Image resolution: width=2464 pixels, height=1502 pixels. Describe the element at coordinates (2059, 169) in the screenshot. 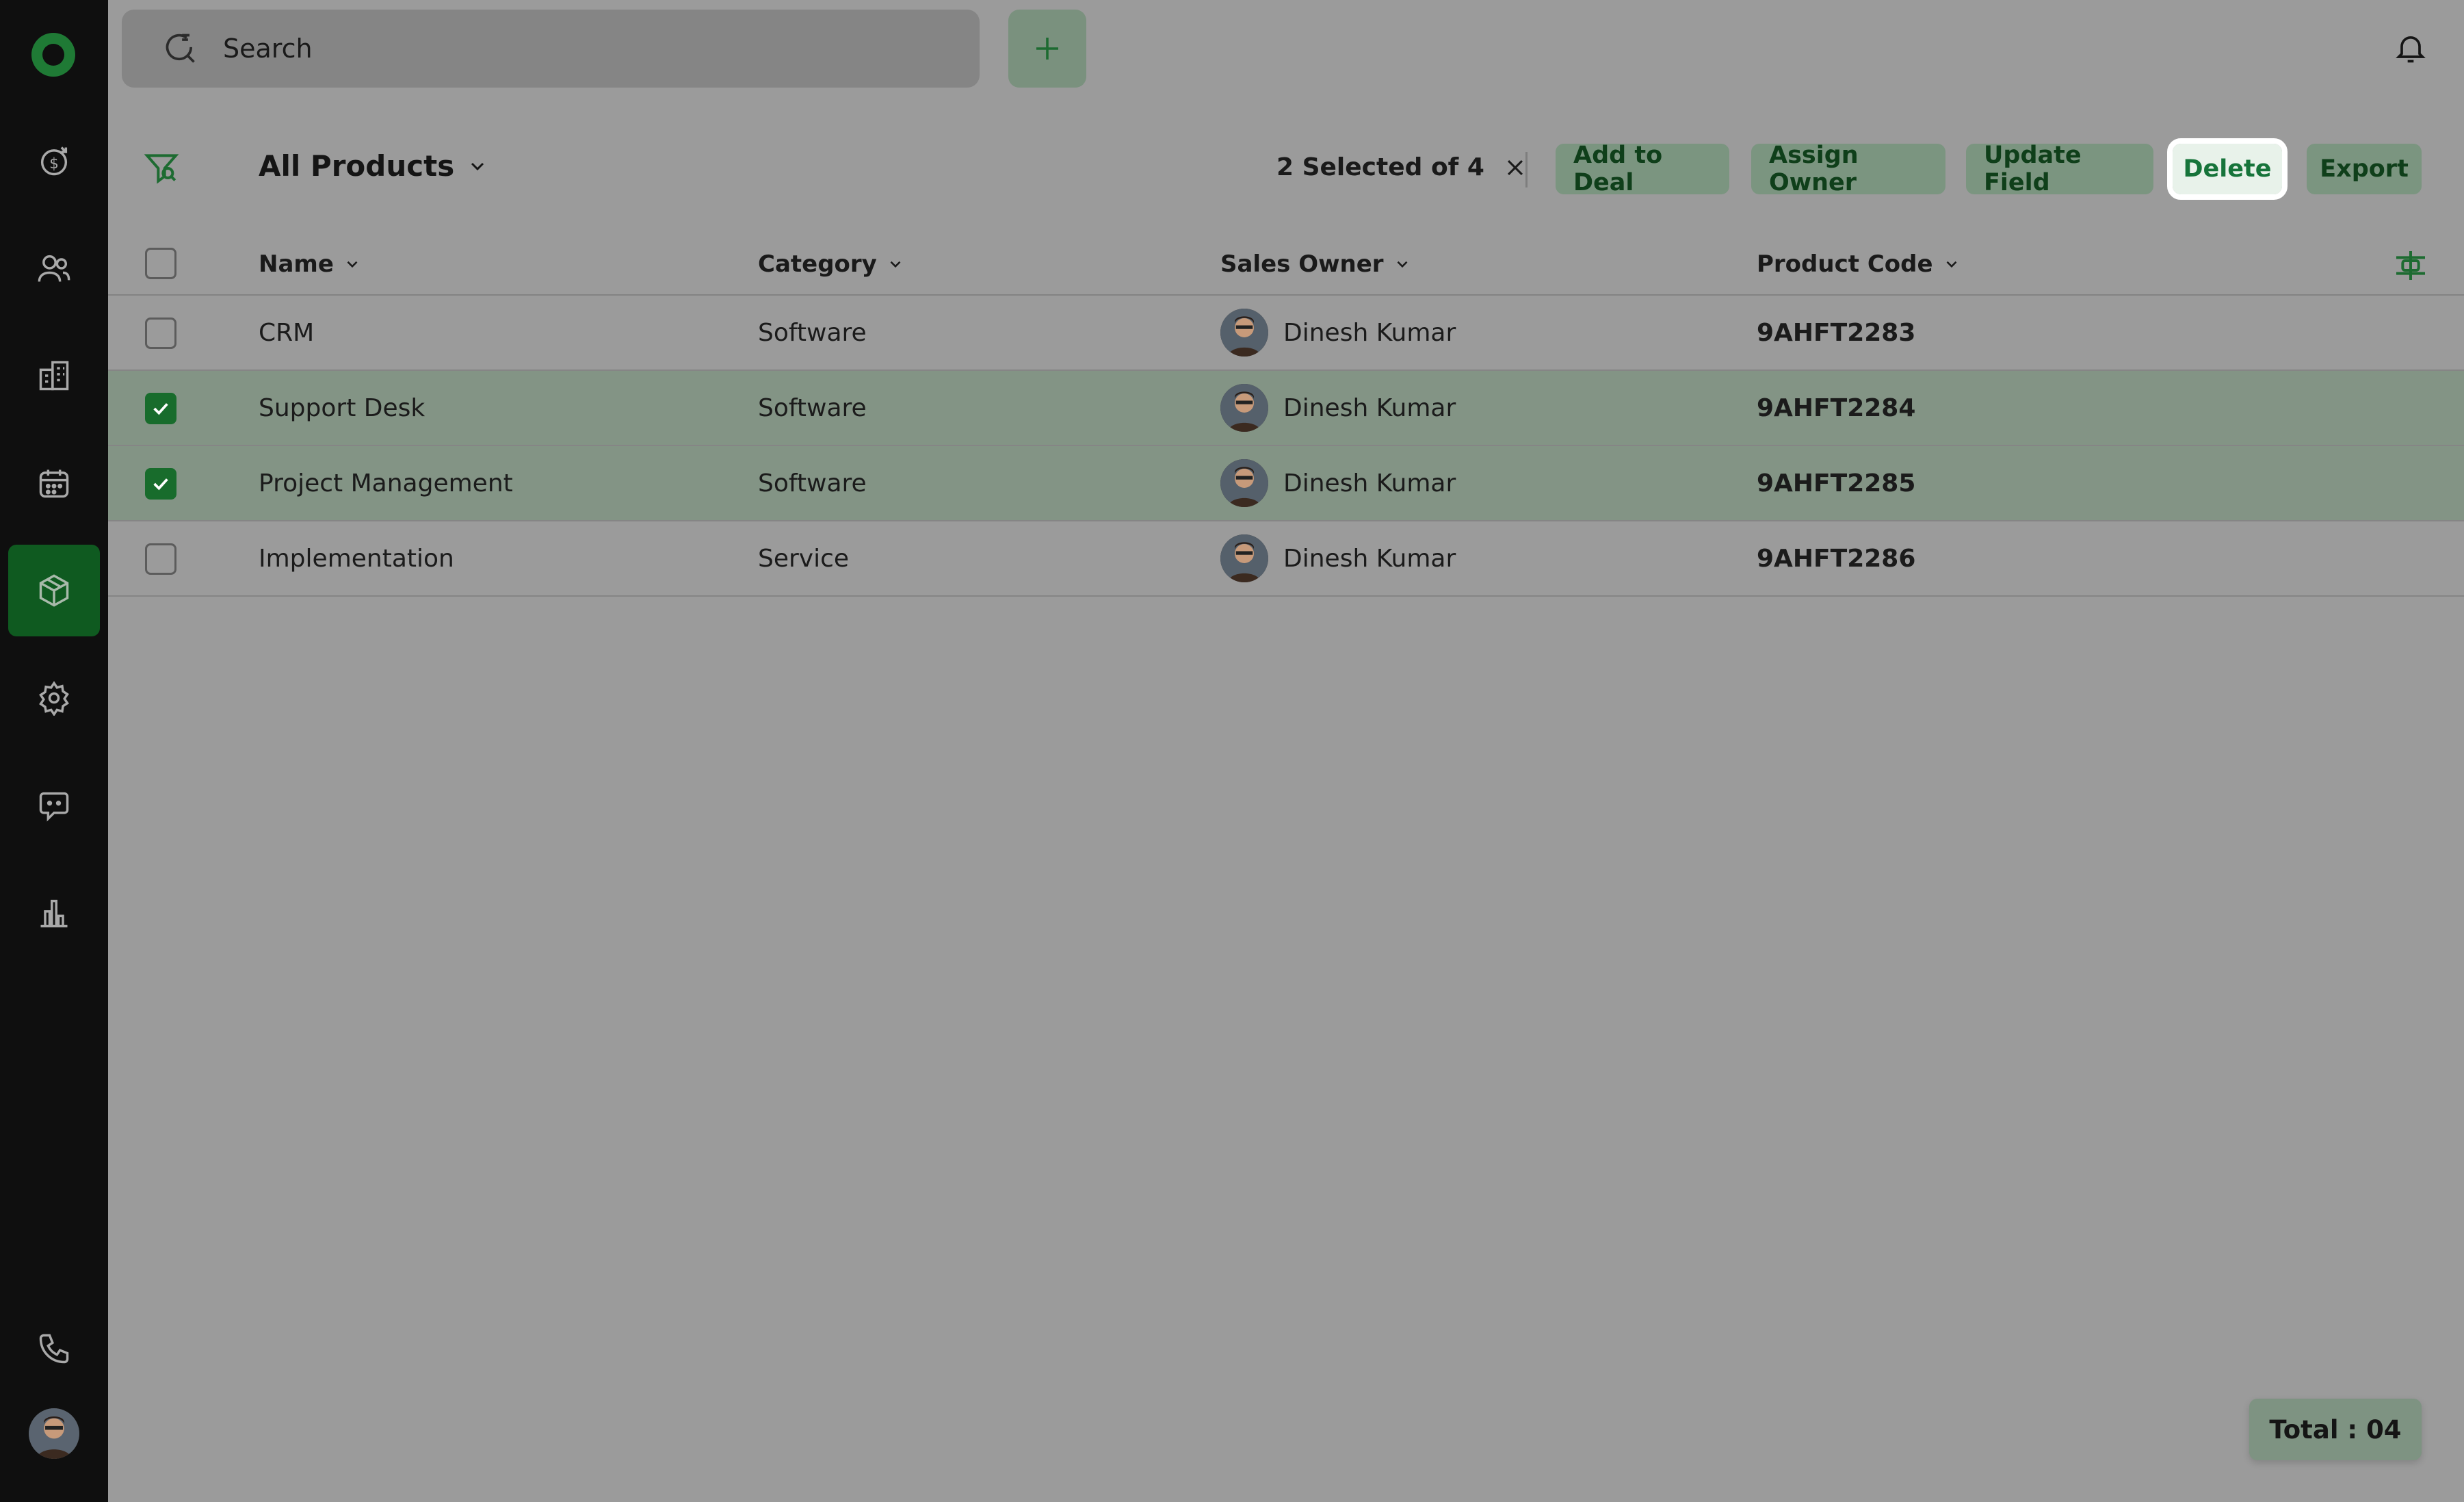

I see `update-field-button: Update Field` at that location.